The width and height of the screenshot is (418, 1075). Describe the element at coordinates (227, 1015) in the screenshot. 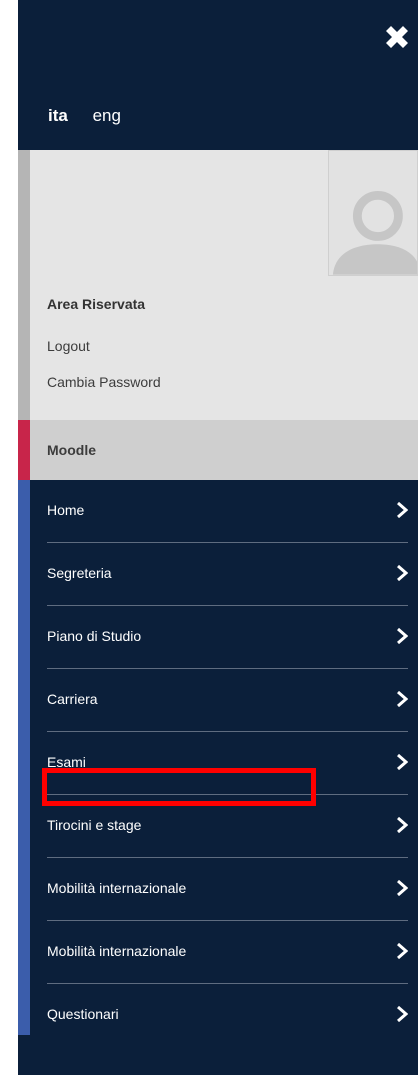

I see `menu-item-questionari: Questionari` at that location.